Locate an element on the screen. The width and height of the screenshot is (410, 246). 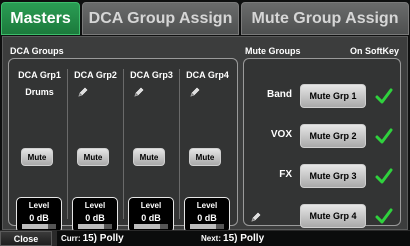
next-scene-prefix: Next: is located at coordinates (211, 238).